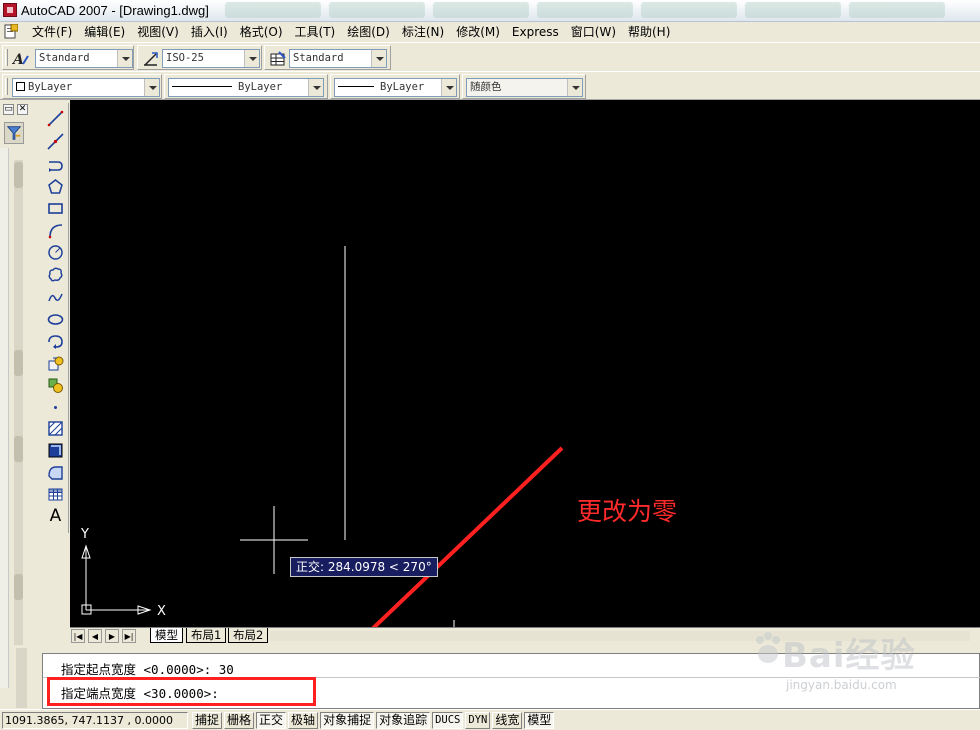 The height and width of the screenshot is (730, 980). I want to click on text-style-select: Standard, so click(84, 58).